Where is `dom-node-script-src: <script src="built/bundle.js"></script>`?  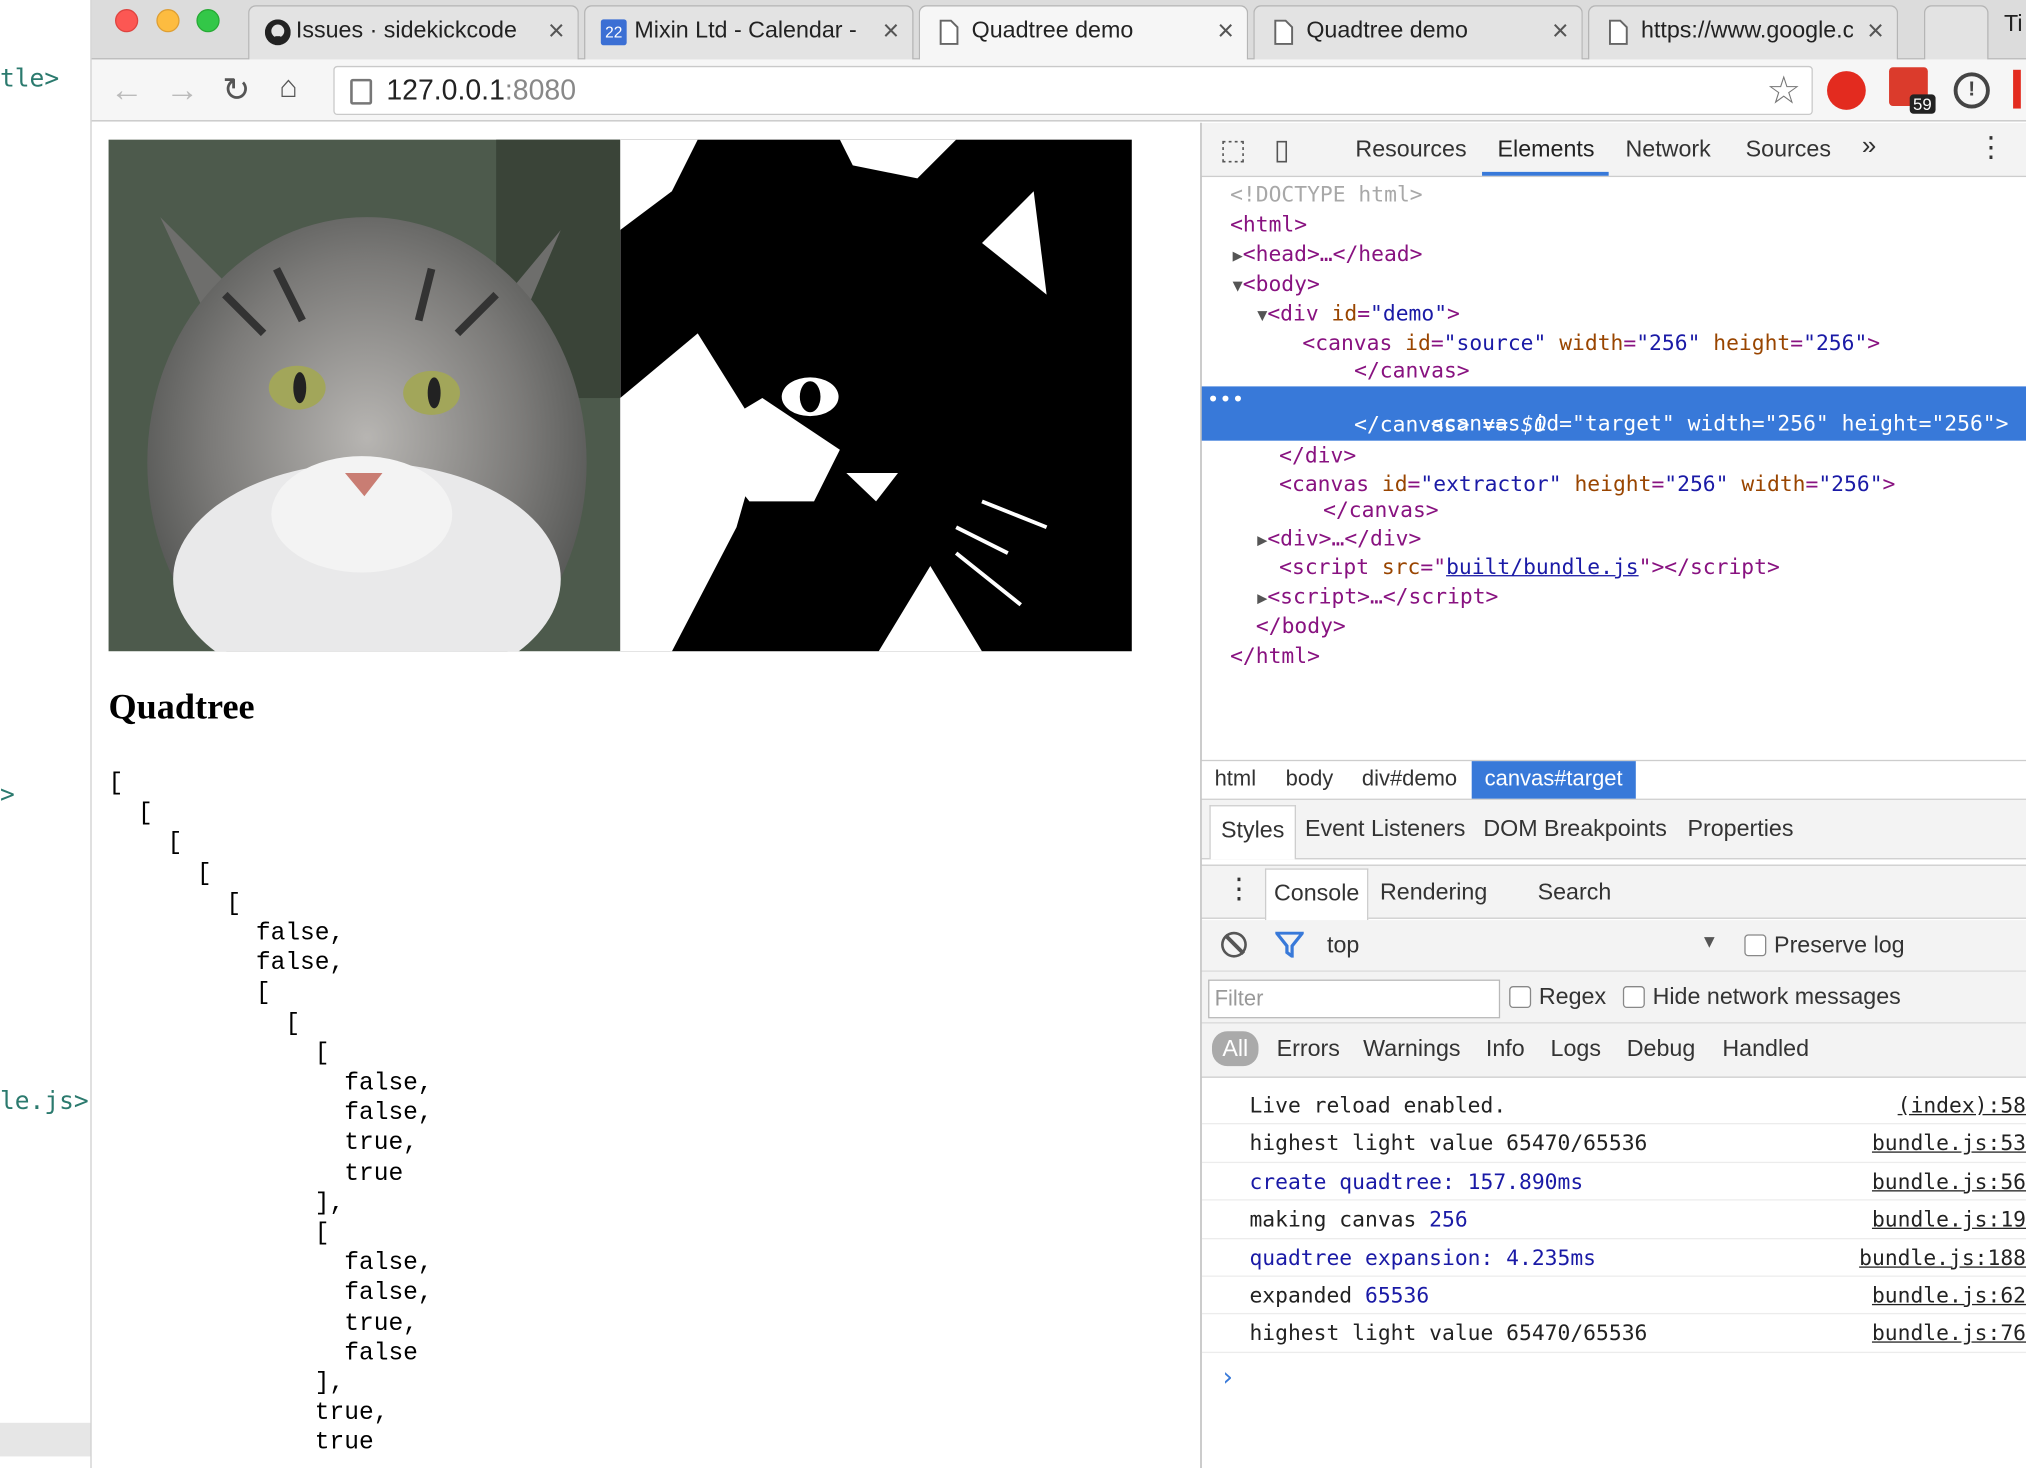
dom-node-script-src: <script src="built/bundle.js"></script> is located at coordinates (1614, 568).